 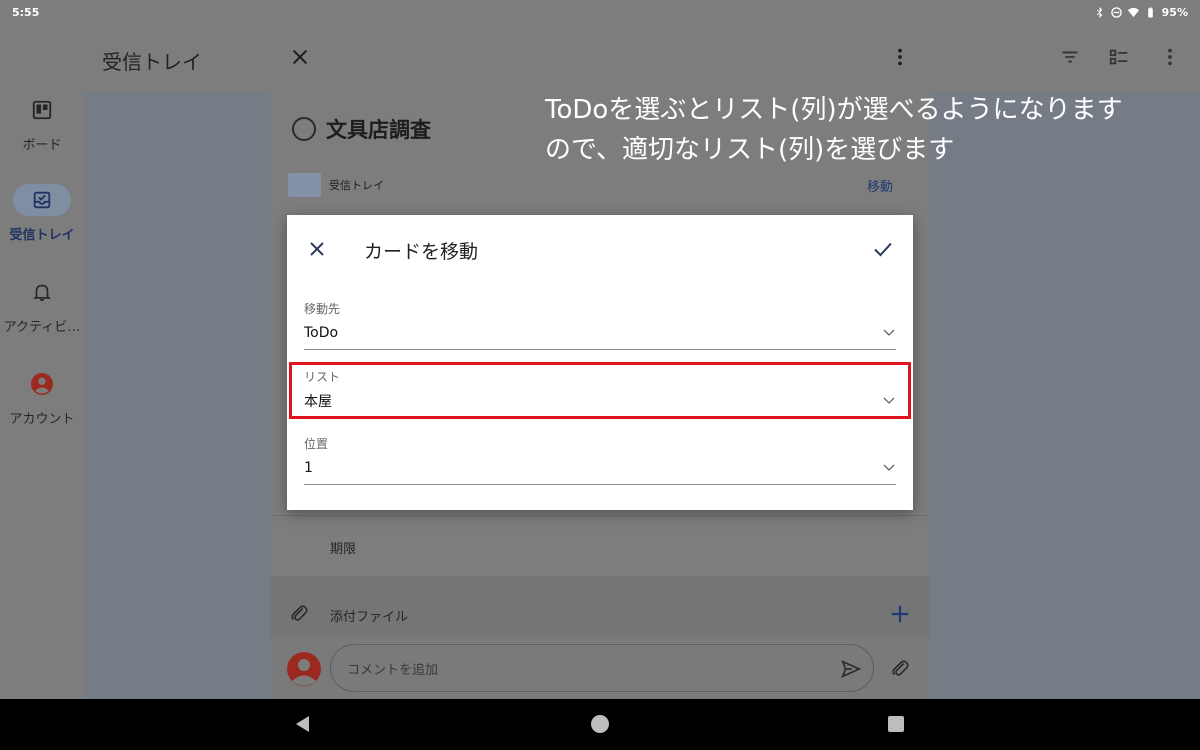 I want to click on card-title-row: 文具店調査, so click(x=361, y=129).